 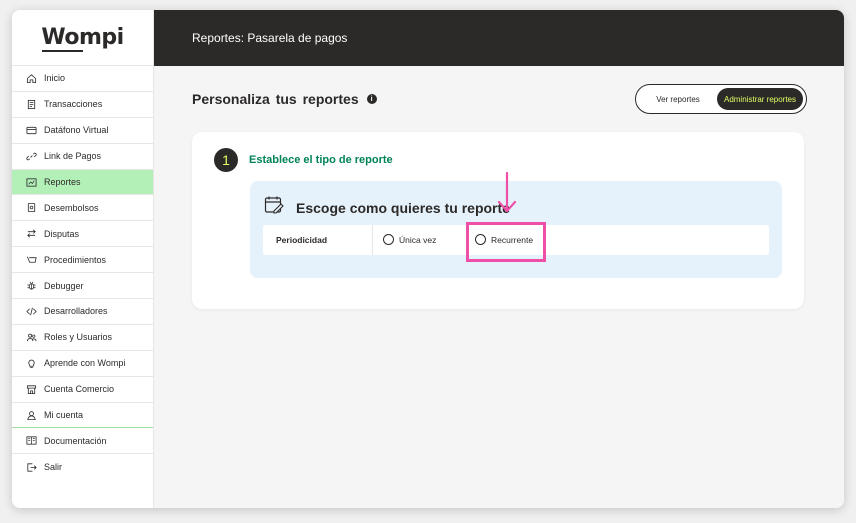 I want to click on sidebar-item-roles-y-usuarios: Roles y Usuarios, so click(x=82, y=338).